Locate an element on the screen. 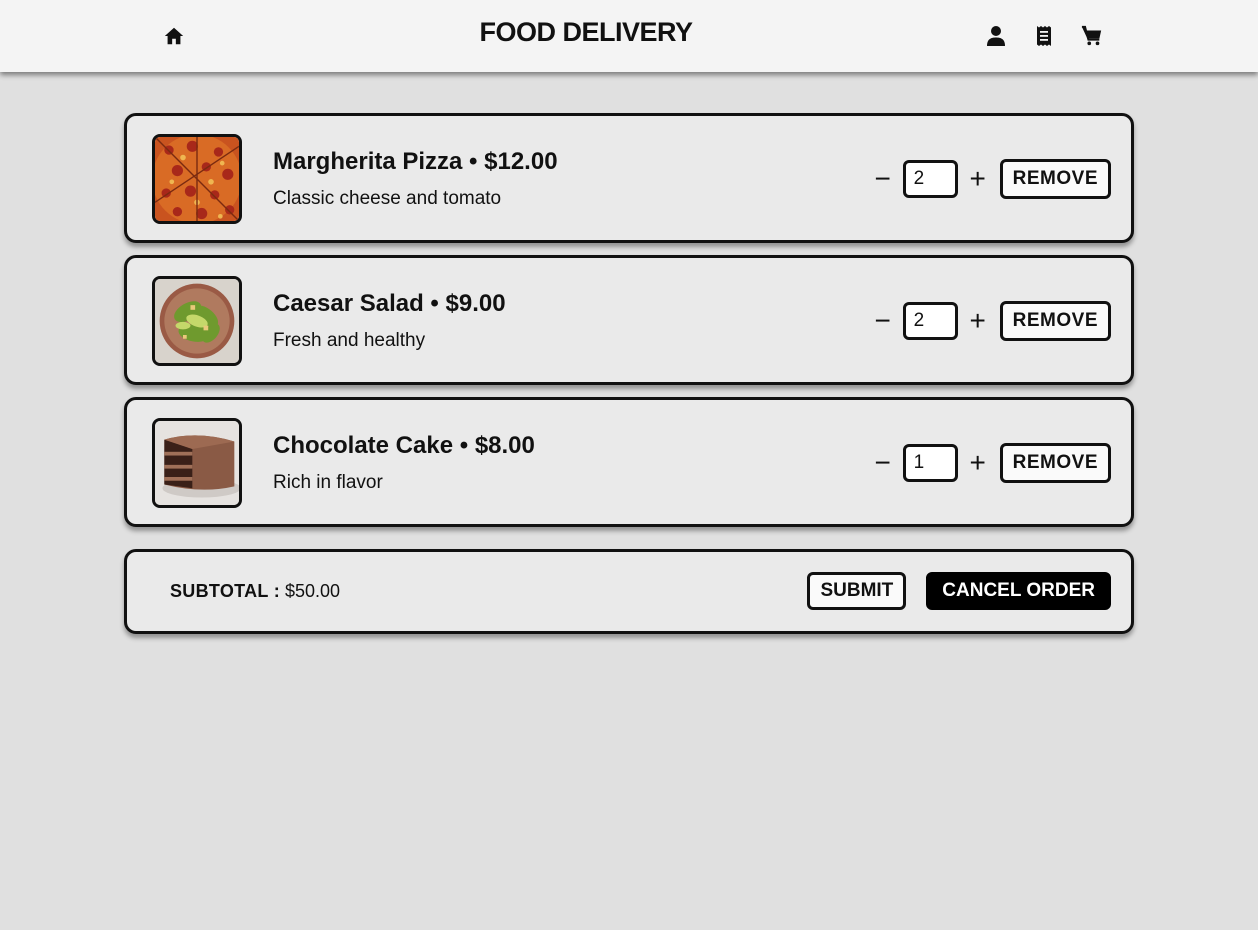 The width and height of the screenshot is (1258, 930). item-price: $12.00 is located at coordinates (521, 161).